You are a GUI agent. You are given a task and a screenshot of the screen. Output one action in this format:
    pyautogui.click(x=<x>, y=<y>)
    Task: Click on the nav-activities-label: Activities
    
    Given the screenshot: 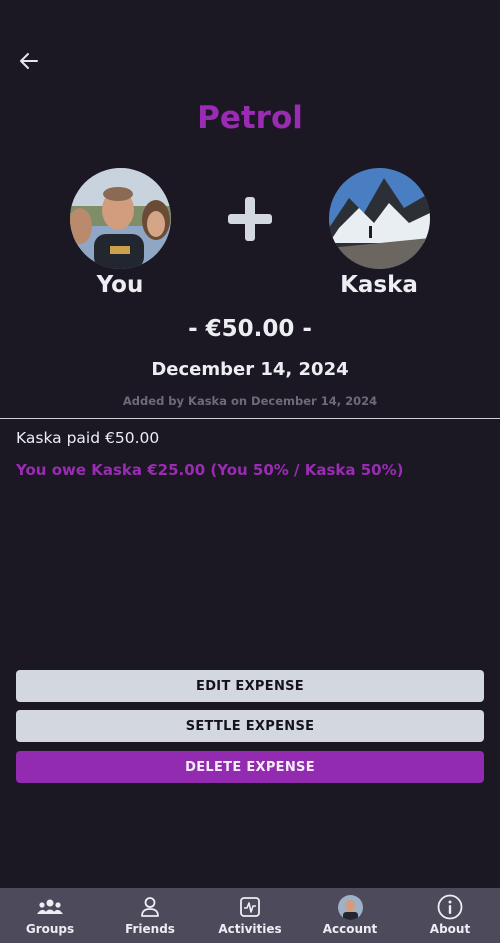 What is the action you would take?
    pyautogui.click(x=250, y=929)
    